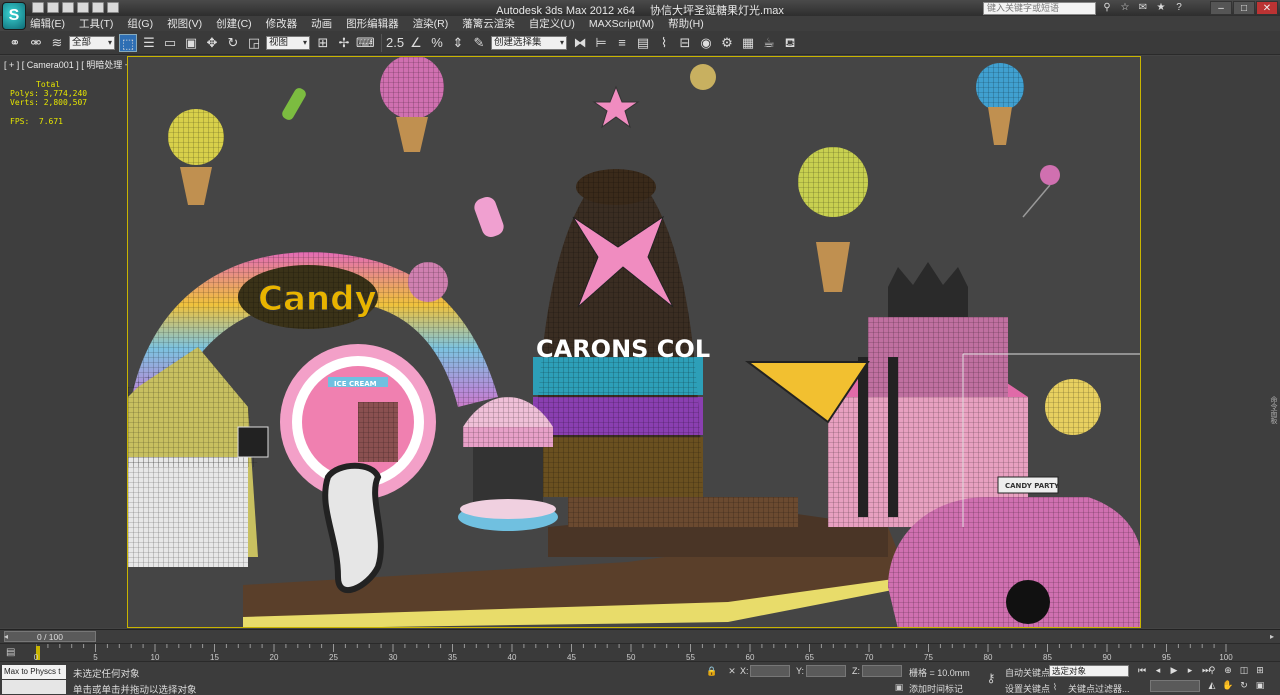 This screenshot has width=1280, height=695. What do you see at coordinates (365, 43) in the screenshot?
I see `keyboard-shortcut-icon: ⌨` at bounding box center [365, 43].